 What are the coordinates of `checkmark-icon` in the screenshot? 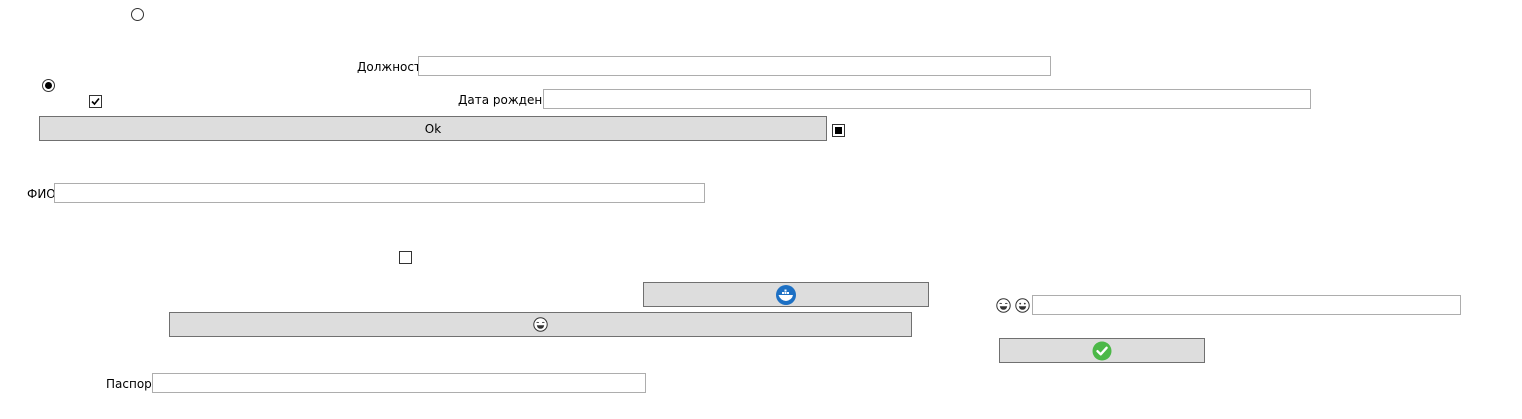 It's located at (95, 101).